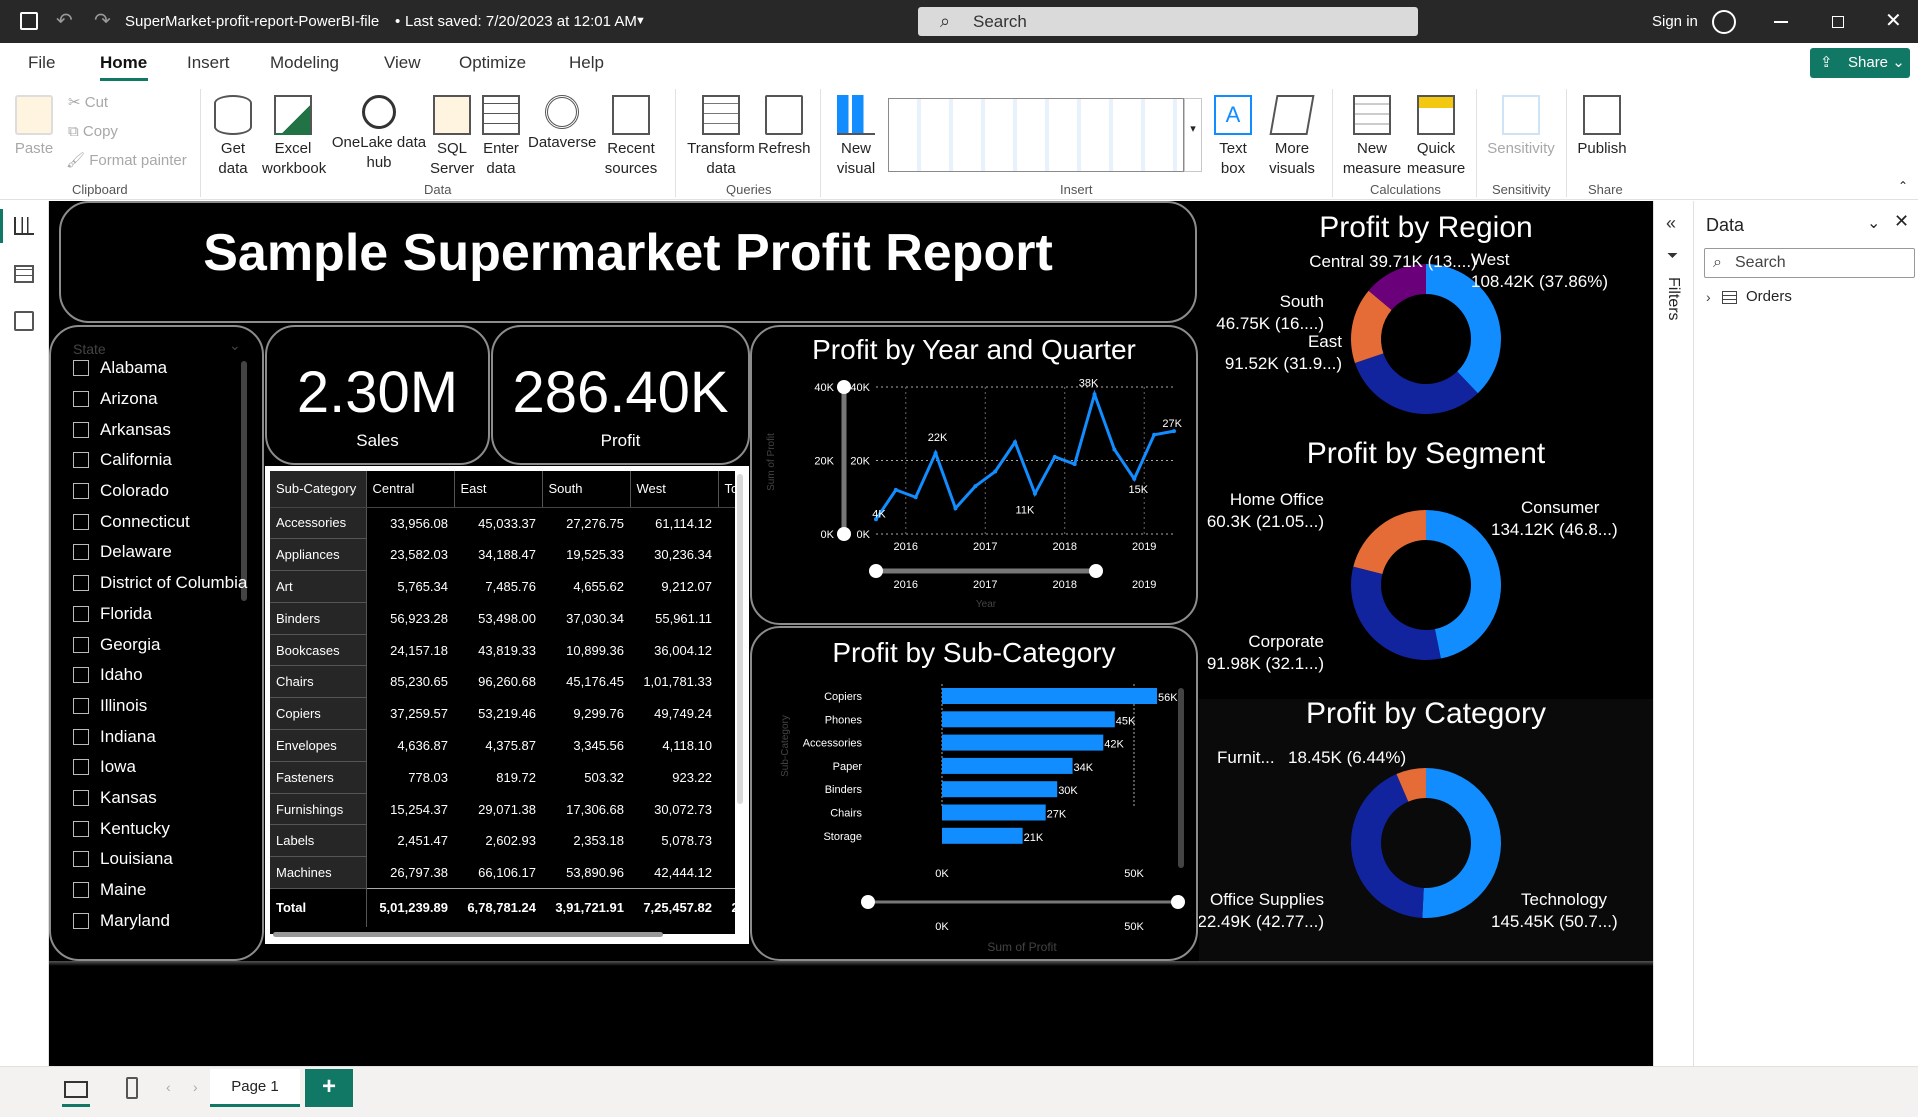 The width and height of the screenshot is (1918, 1117). Describe the element at coordinates (379, 134) in the screenshot. I see `onelake-data-hub-button: OneLake data hub` at that location.